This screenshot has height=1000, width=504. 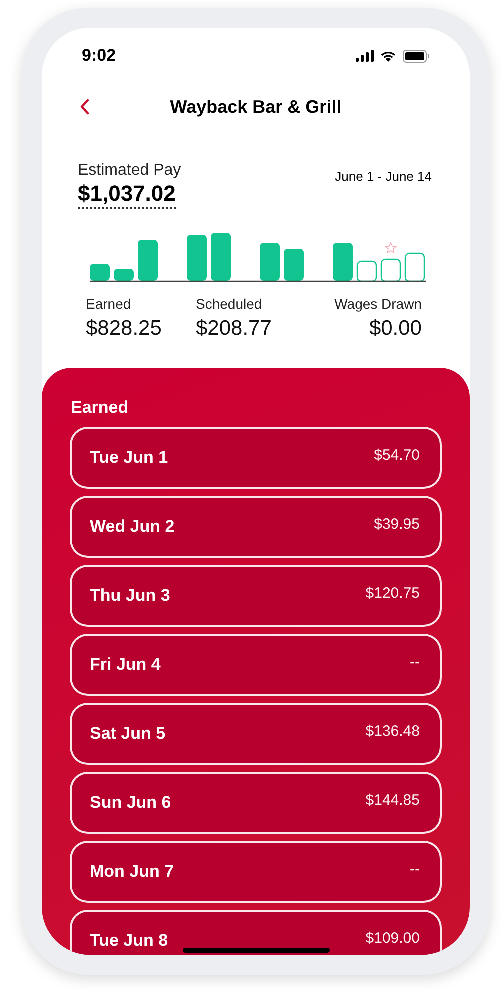 What do you see at coordinates (85, 107) in the screenshot?
I see `back-icon` at bounding box center [85, 107].